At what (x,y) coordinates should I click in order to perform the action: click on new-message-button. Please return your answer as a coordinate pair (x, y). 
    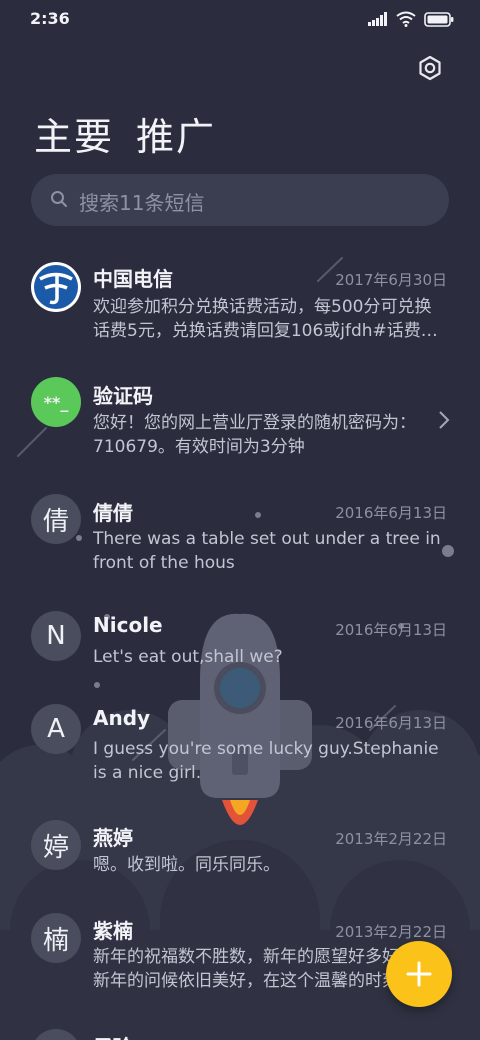
    Looking at the image, I should click on (419, 974).